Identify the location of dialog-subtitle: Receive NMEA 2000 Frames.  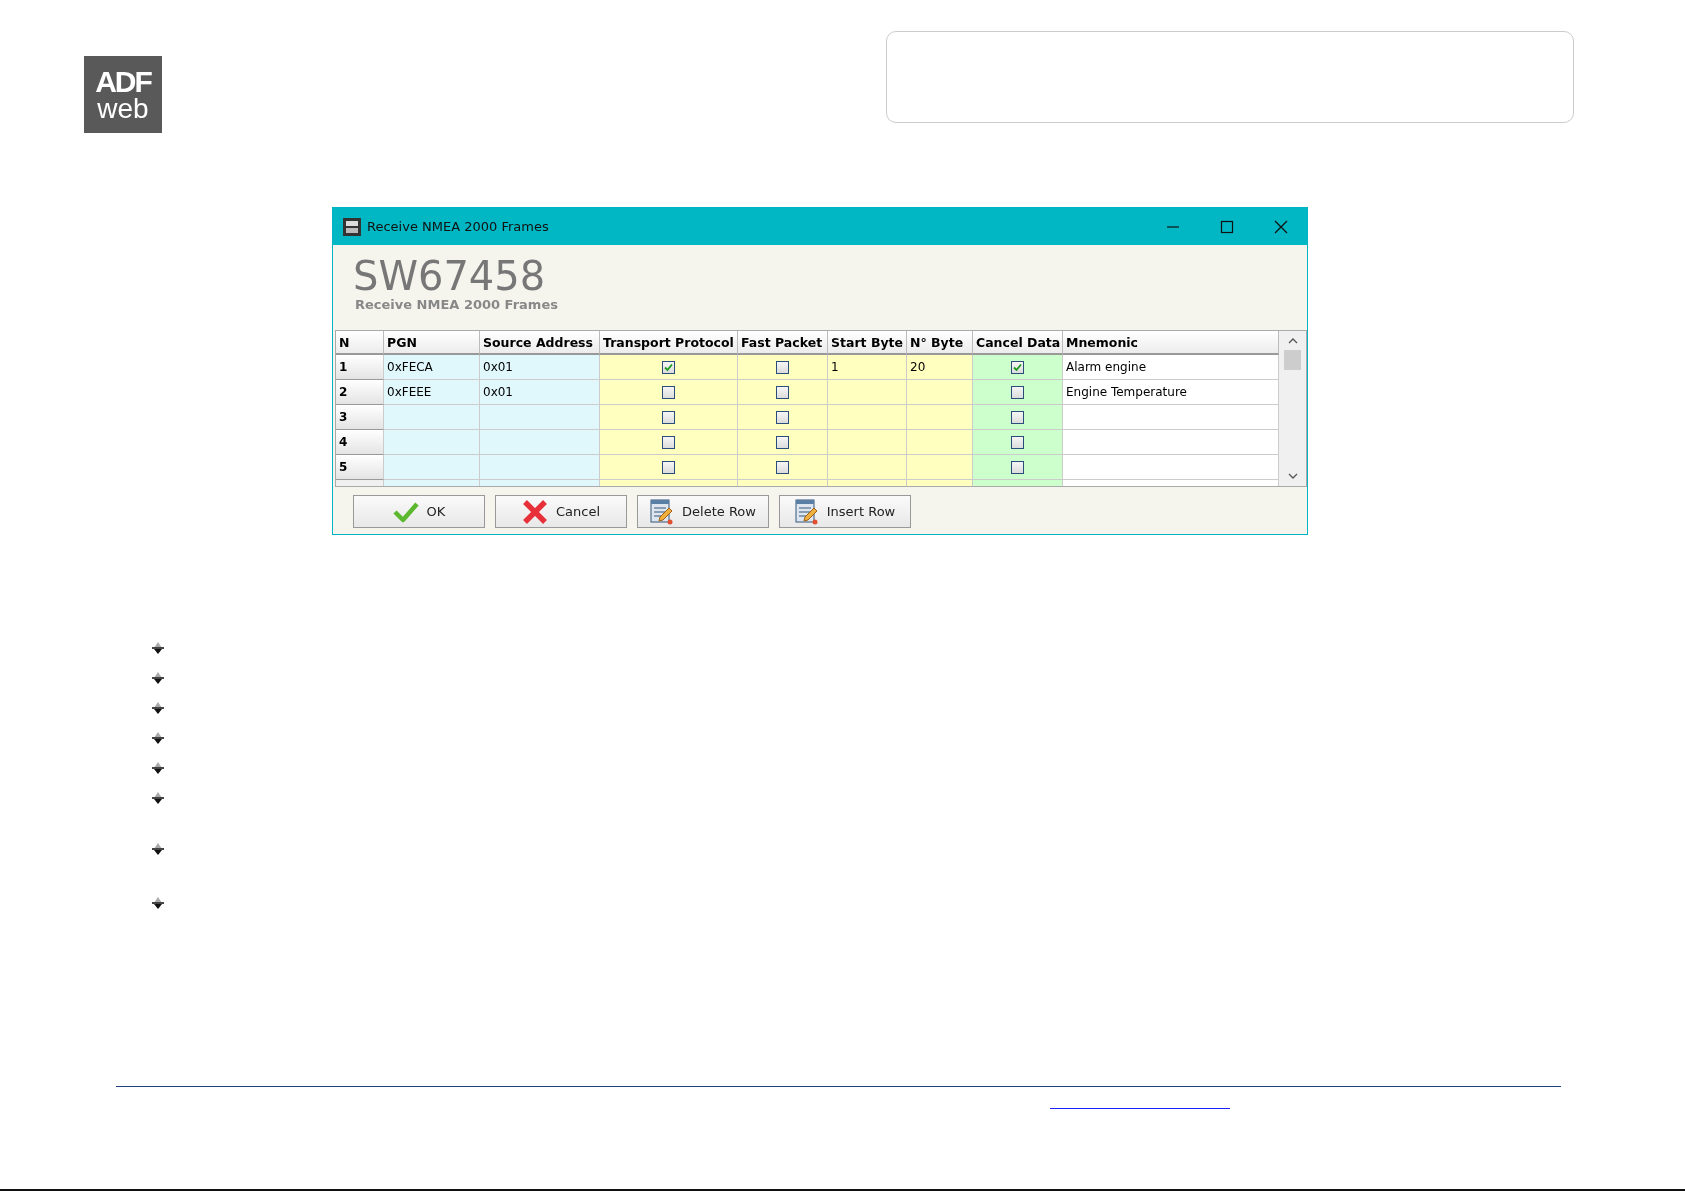
(457, 304).